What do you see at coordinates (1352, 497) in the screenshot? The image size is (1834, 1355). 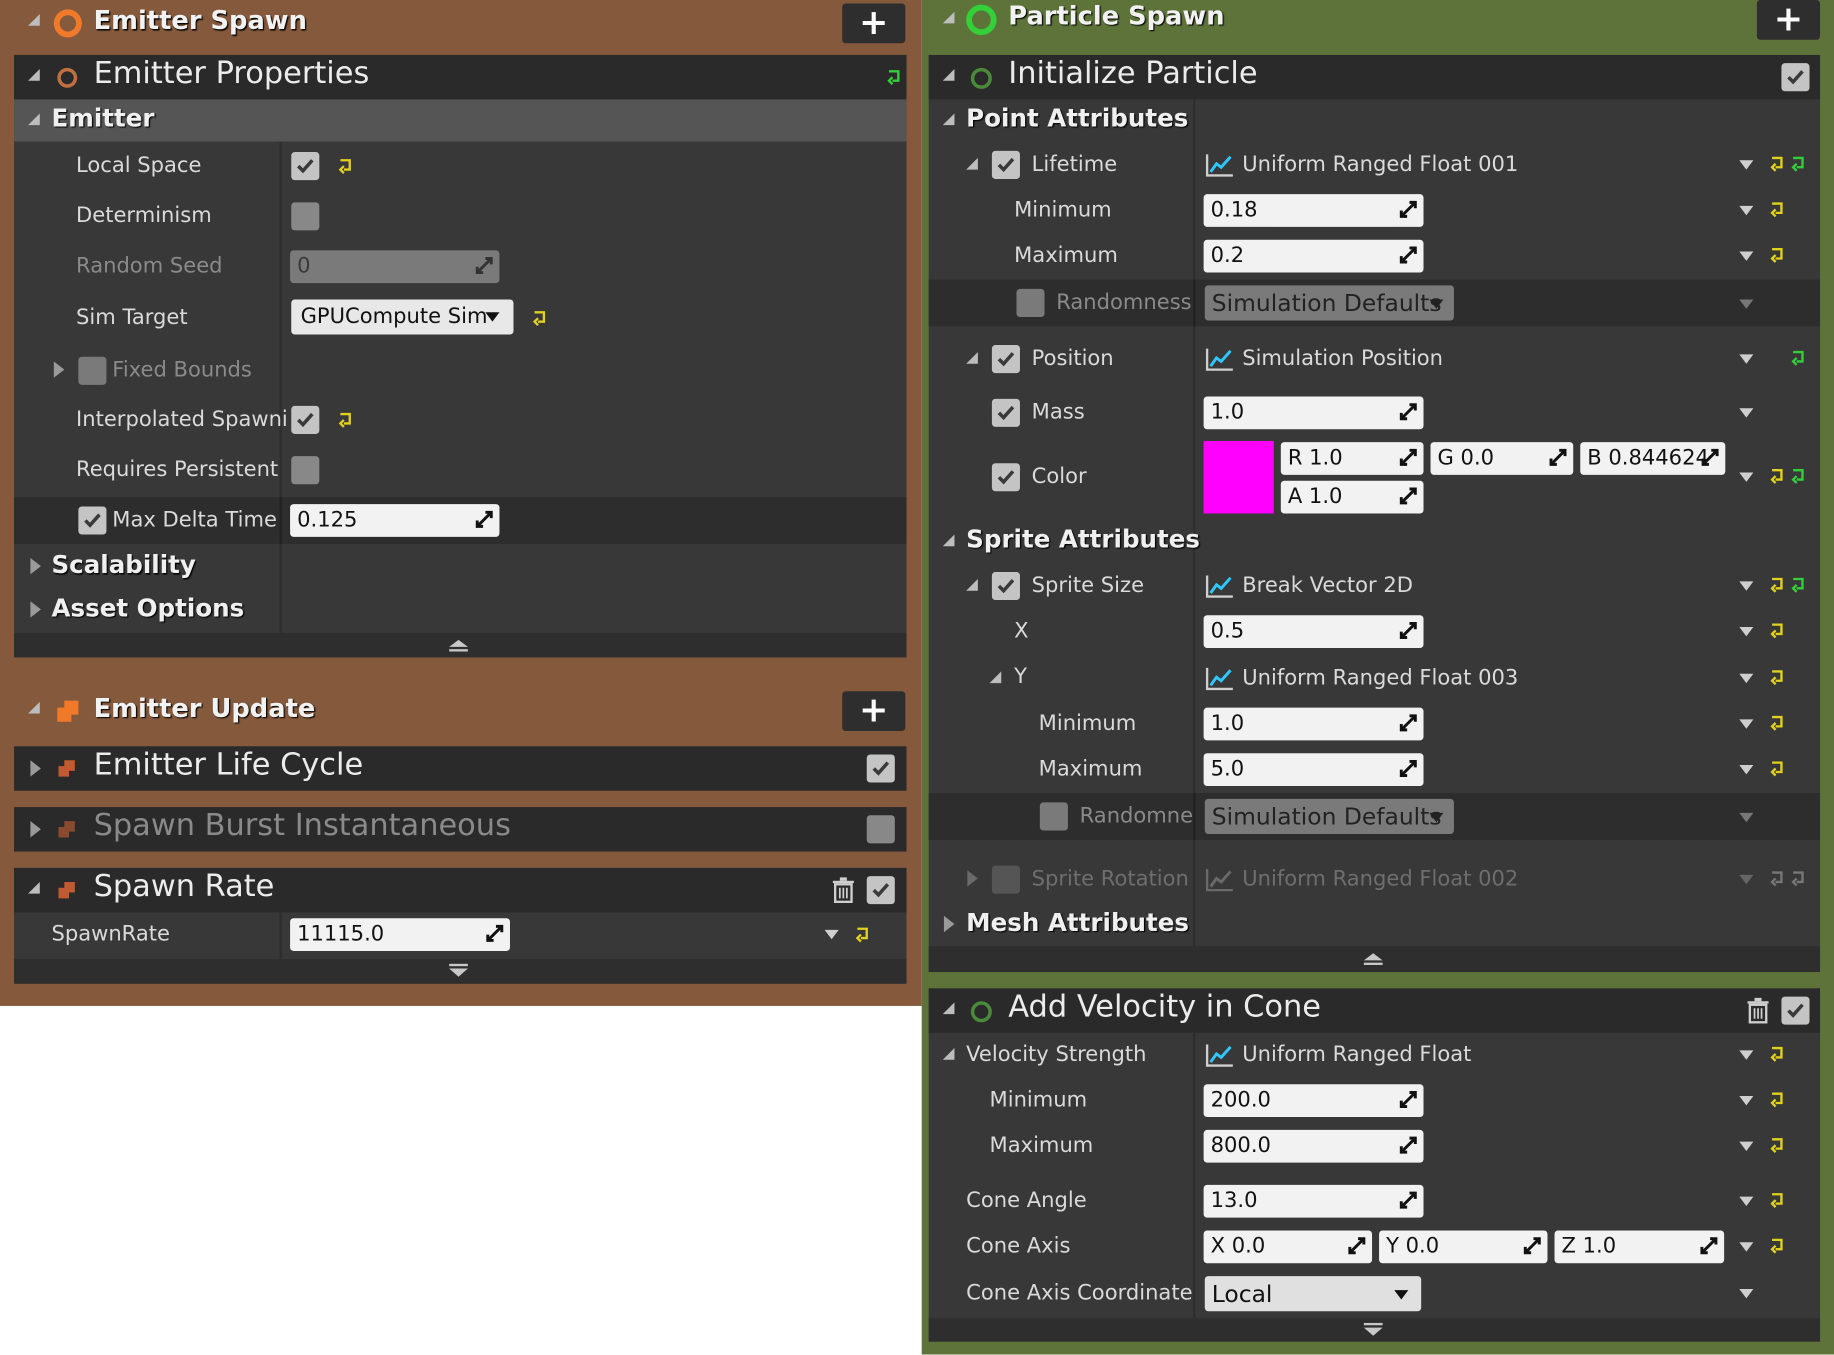 I see `color-a-field: A 1.0` at bounding box center [1352, 497].